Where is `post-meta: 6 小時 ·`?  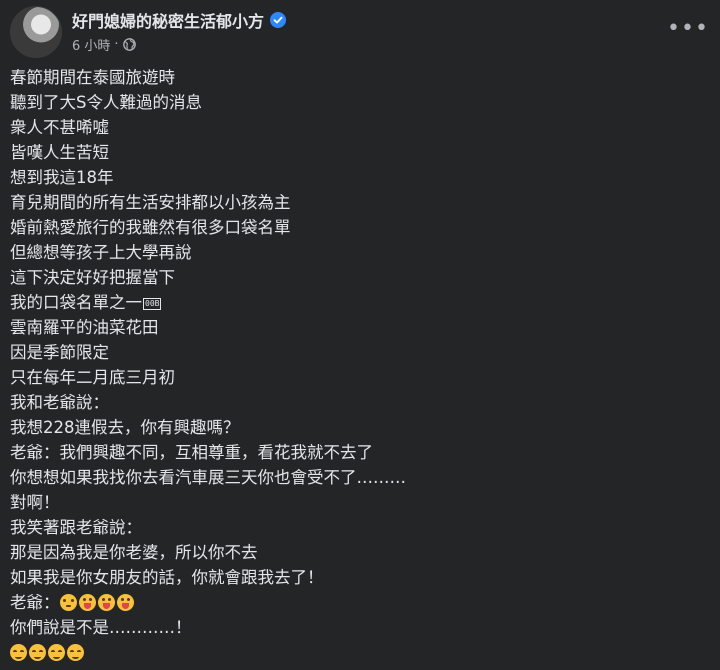
post-meta: 6 小時 · is located at coordinates (104, 44).